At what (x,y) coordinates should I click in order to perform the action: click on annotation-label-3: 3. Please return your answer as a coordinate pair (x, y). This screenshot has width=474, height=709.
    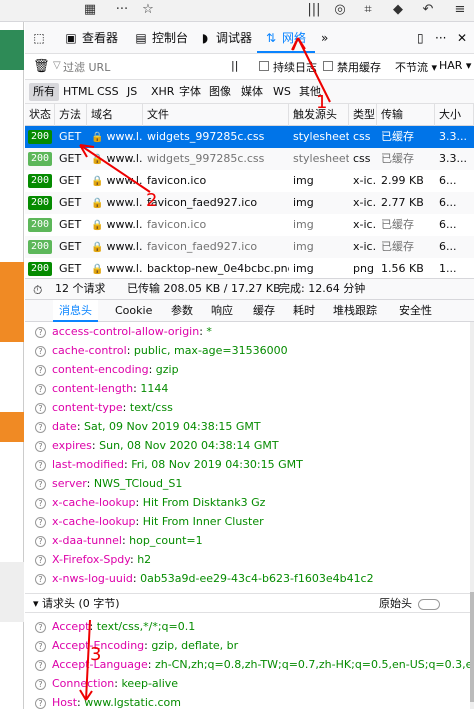
    Looking at the image, I should click on (95, 654).